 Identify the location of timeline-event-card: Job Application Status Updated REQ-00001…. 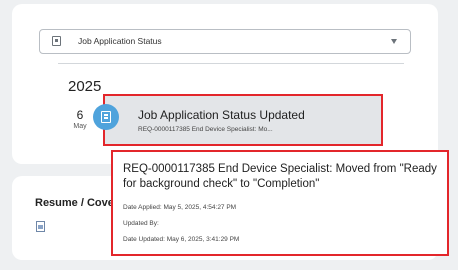
(243, 120).